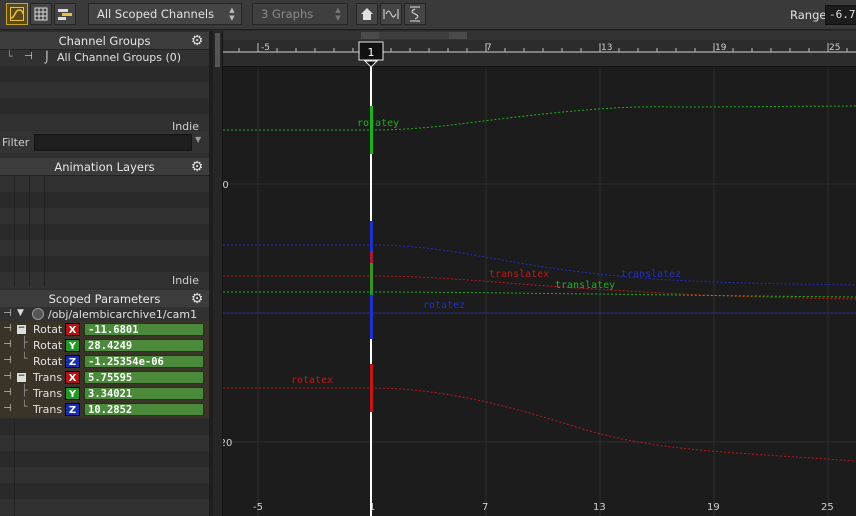 The image size is (856, 516). What do you see at coordinates (119, 57) in the screenshot?
I see `all-channel-groups-item: All Channel Groups (0)` at bounding box center [119, 57].